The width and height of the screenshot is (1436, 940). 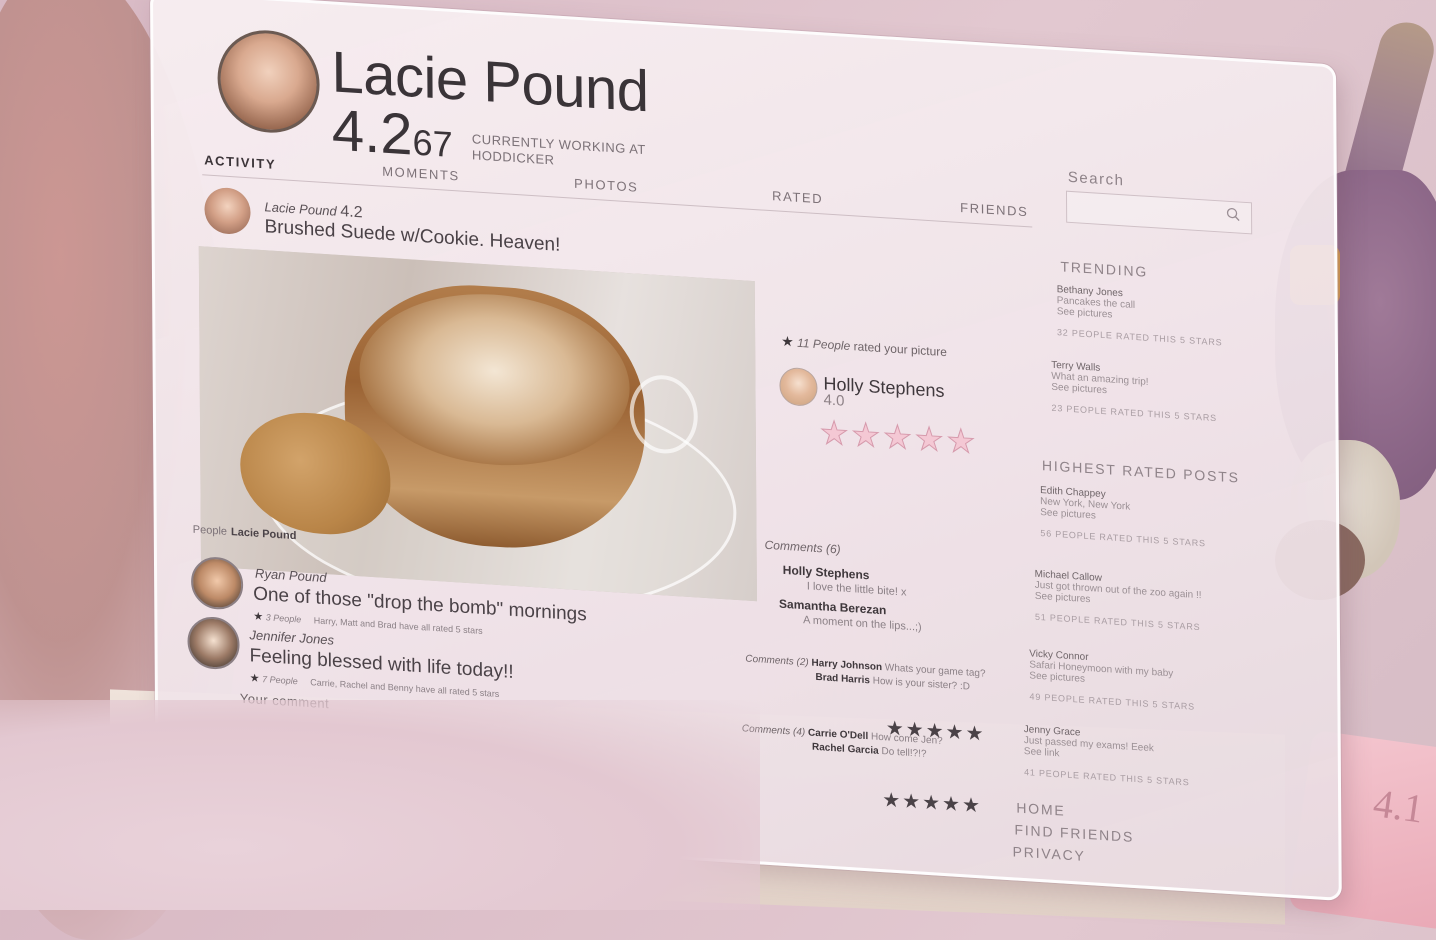 What do you see at coordinates (300, 209) in the screenshot?
I see `post-author-name: Lacie Pound` at bounding box center [300, 209].